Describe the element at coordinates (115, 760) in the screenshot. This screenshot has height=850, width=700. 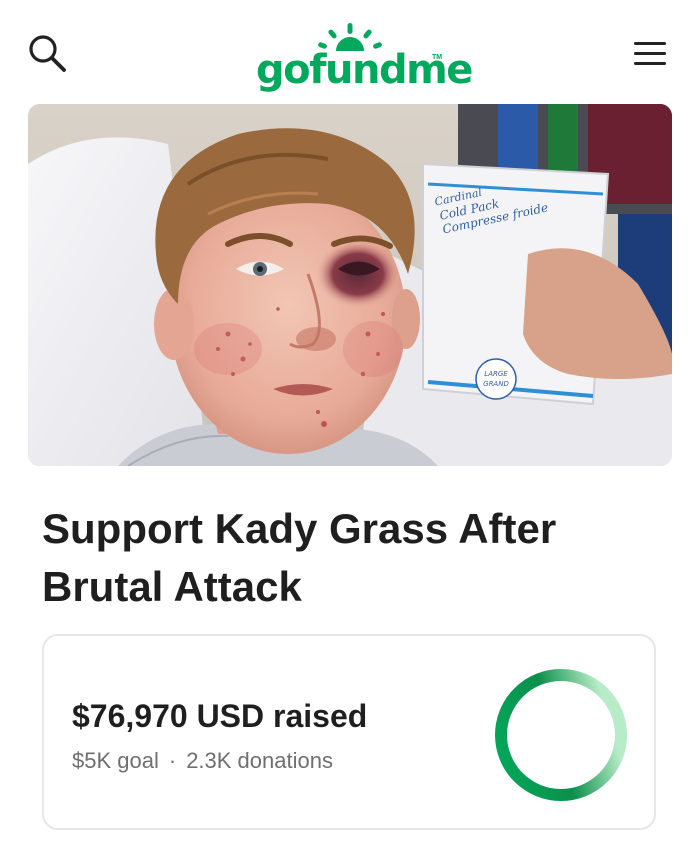
I see `goal-amount: $5K goal` at that location.